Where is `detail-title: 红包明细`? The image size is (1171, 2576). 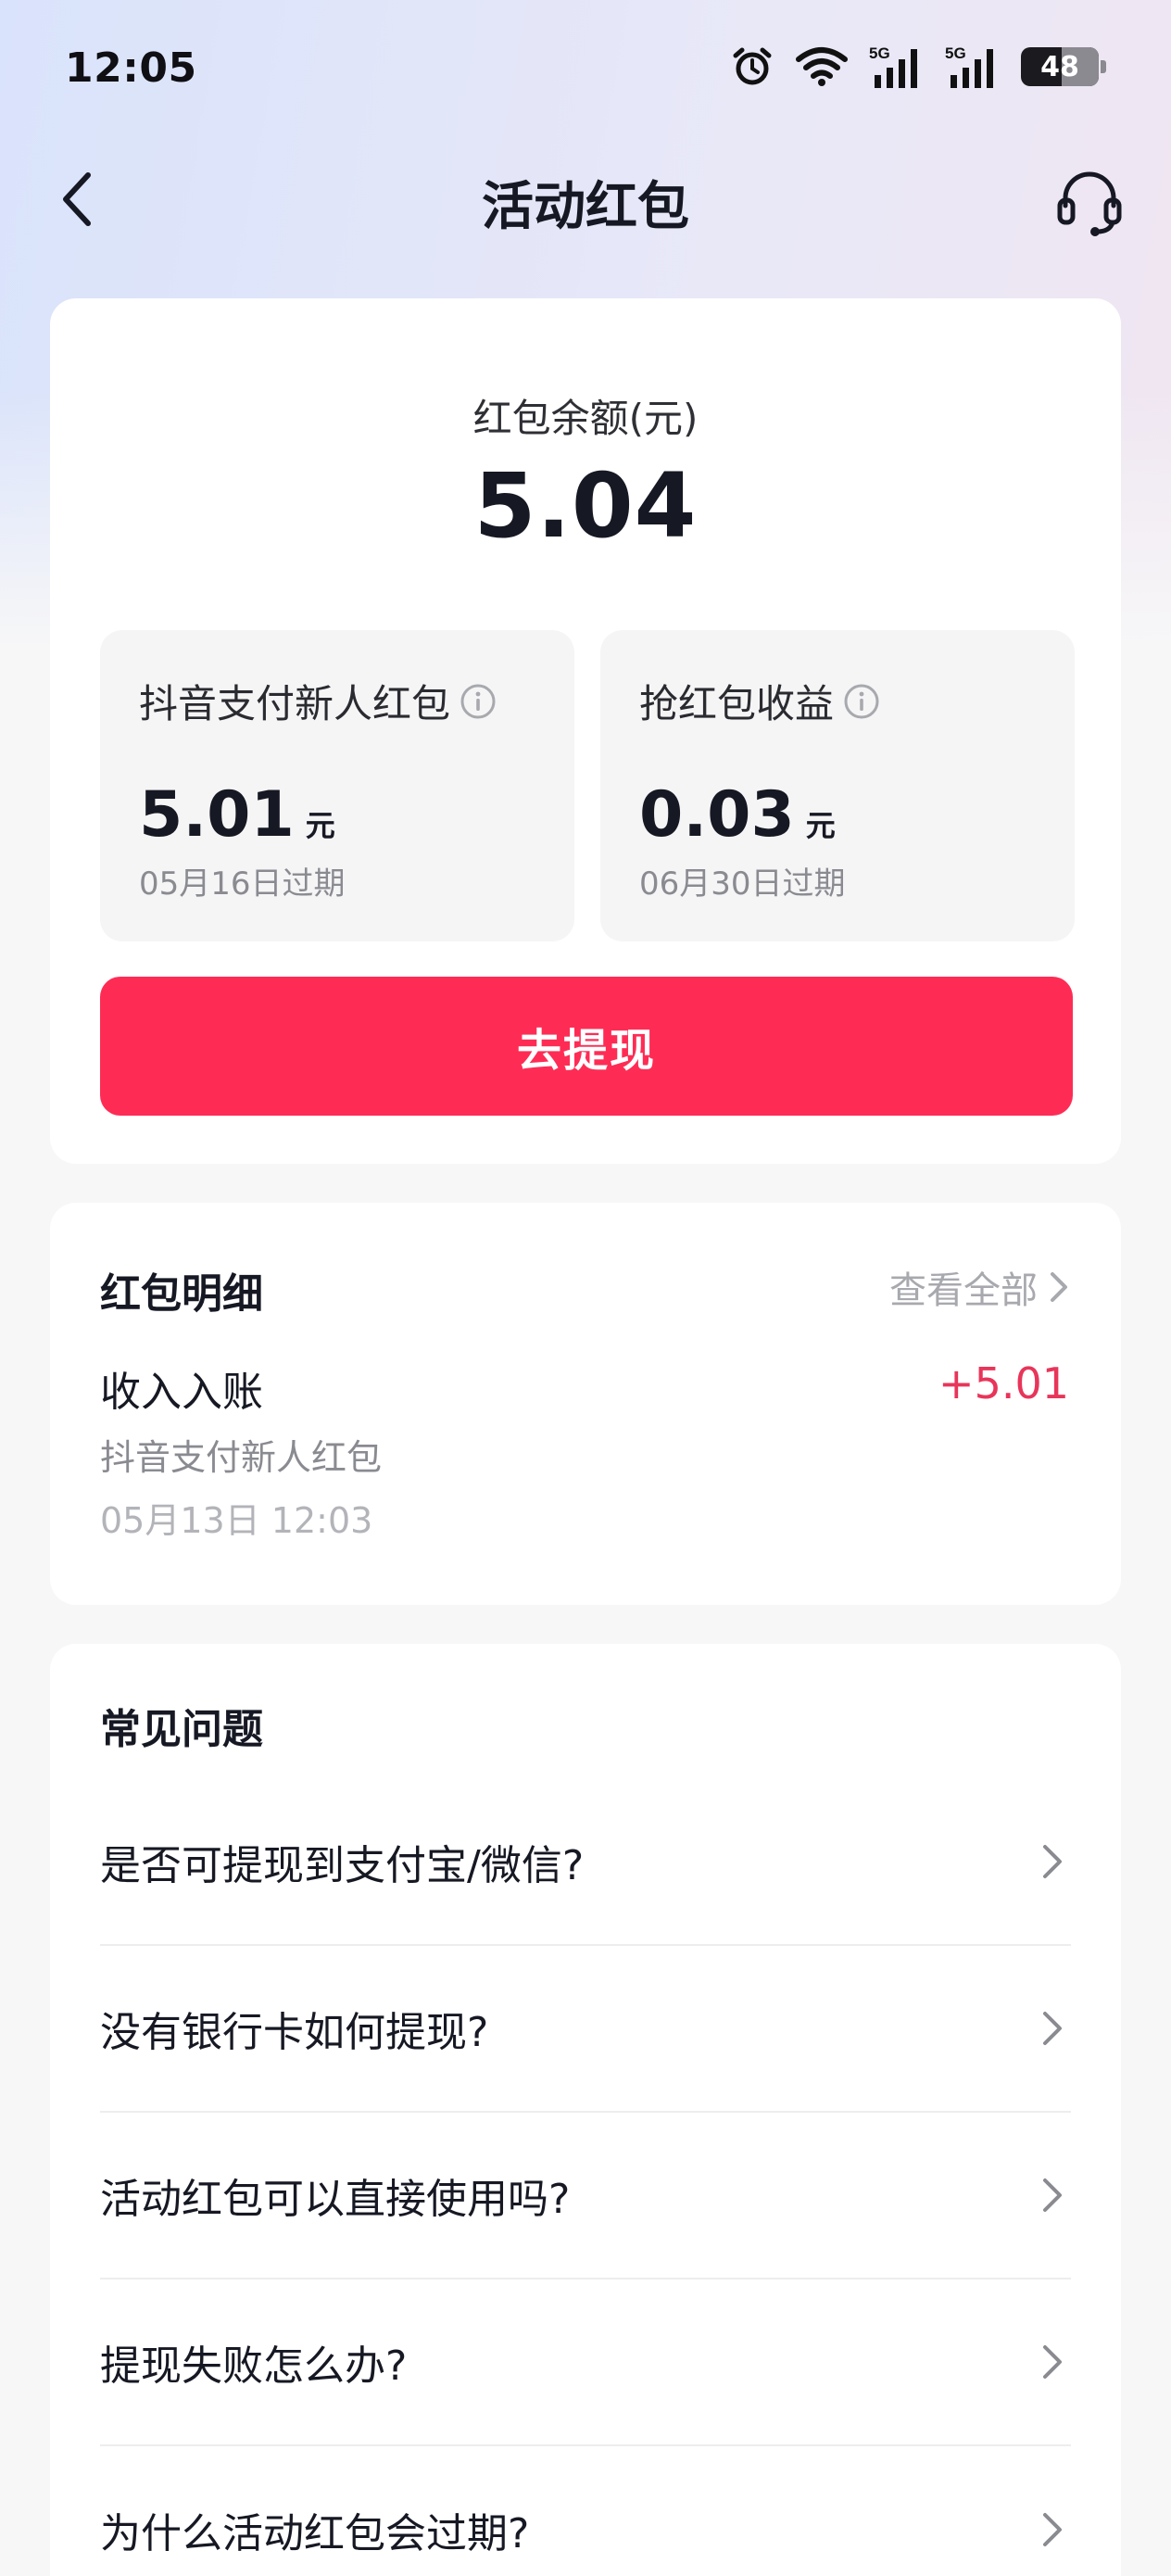
detail-title: 红包明细 is located at coordinates (182, 1294).